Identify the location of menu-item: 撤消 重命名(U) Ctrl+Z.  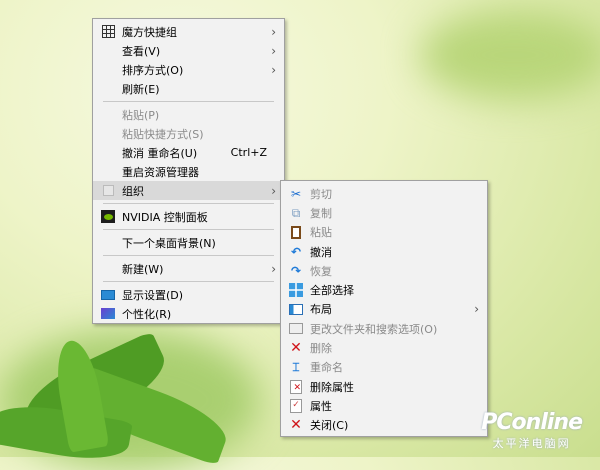
(188, 152).